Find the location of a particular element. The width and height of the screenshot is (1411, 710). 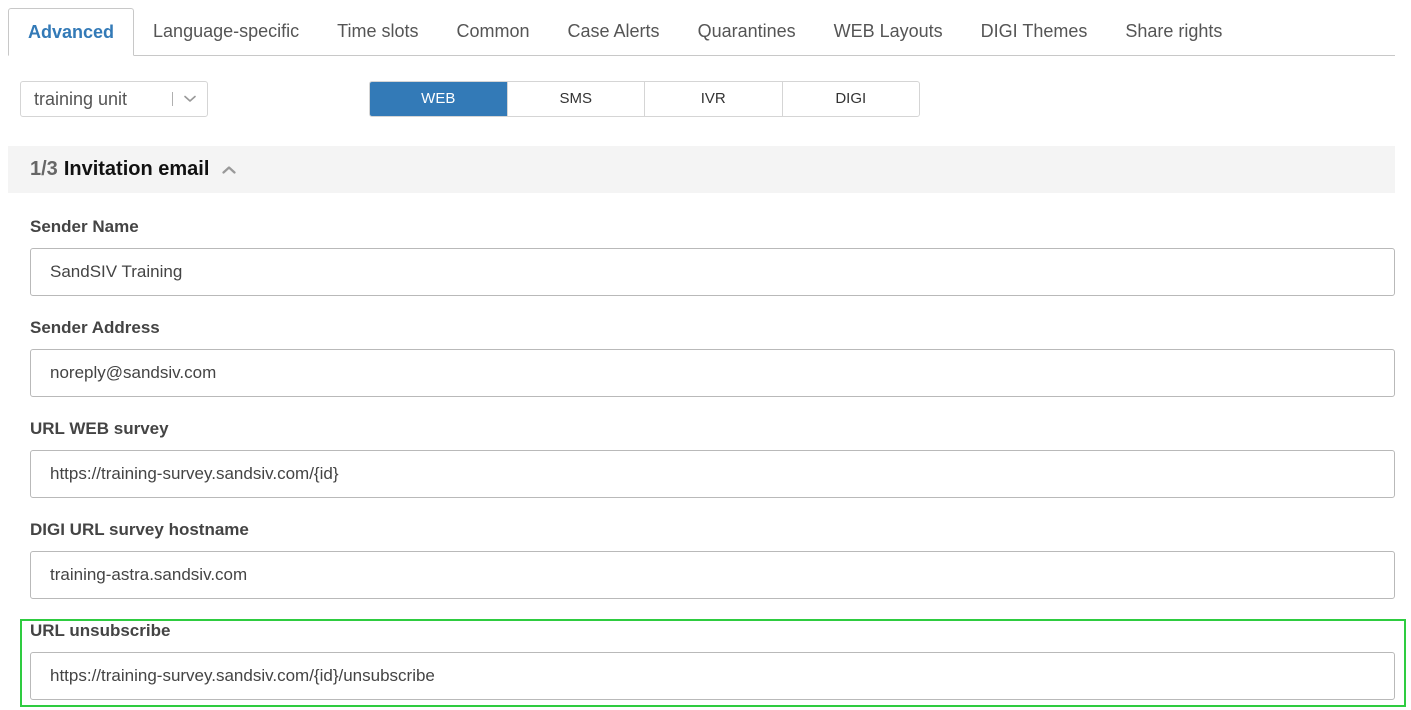

url-web-survey-field: URL WEB survey is located at coordinates (712, 458).